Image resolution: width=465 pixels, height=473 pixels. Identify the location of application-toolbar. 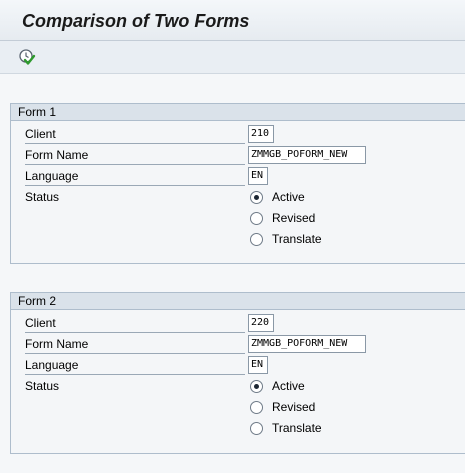
(232, 57).